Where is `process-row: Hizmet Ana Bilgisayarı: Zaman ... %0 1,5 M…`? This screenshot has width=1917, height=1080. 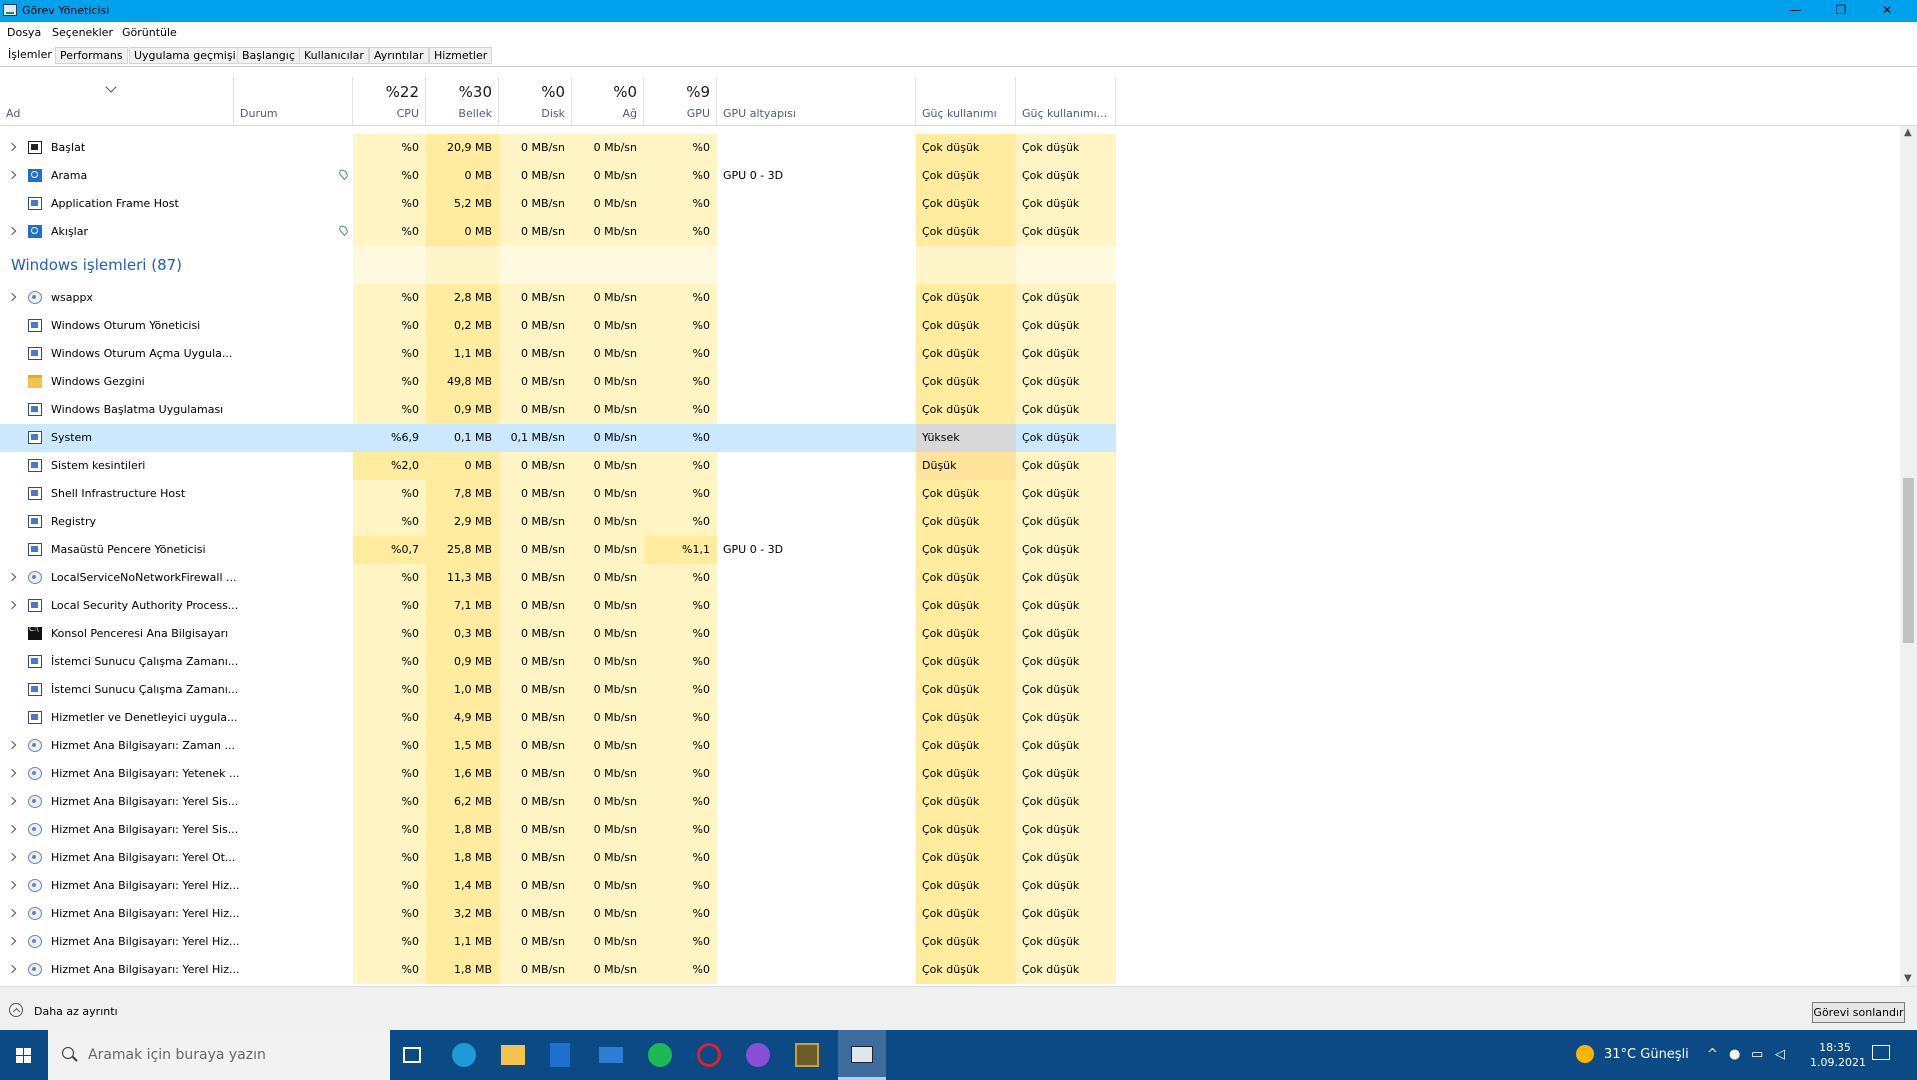 process-row: Hizmet Ana Bilgisayarı: Zaman ... %0 1,5 M… is located at coordinates (558, 746).